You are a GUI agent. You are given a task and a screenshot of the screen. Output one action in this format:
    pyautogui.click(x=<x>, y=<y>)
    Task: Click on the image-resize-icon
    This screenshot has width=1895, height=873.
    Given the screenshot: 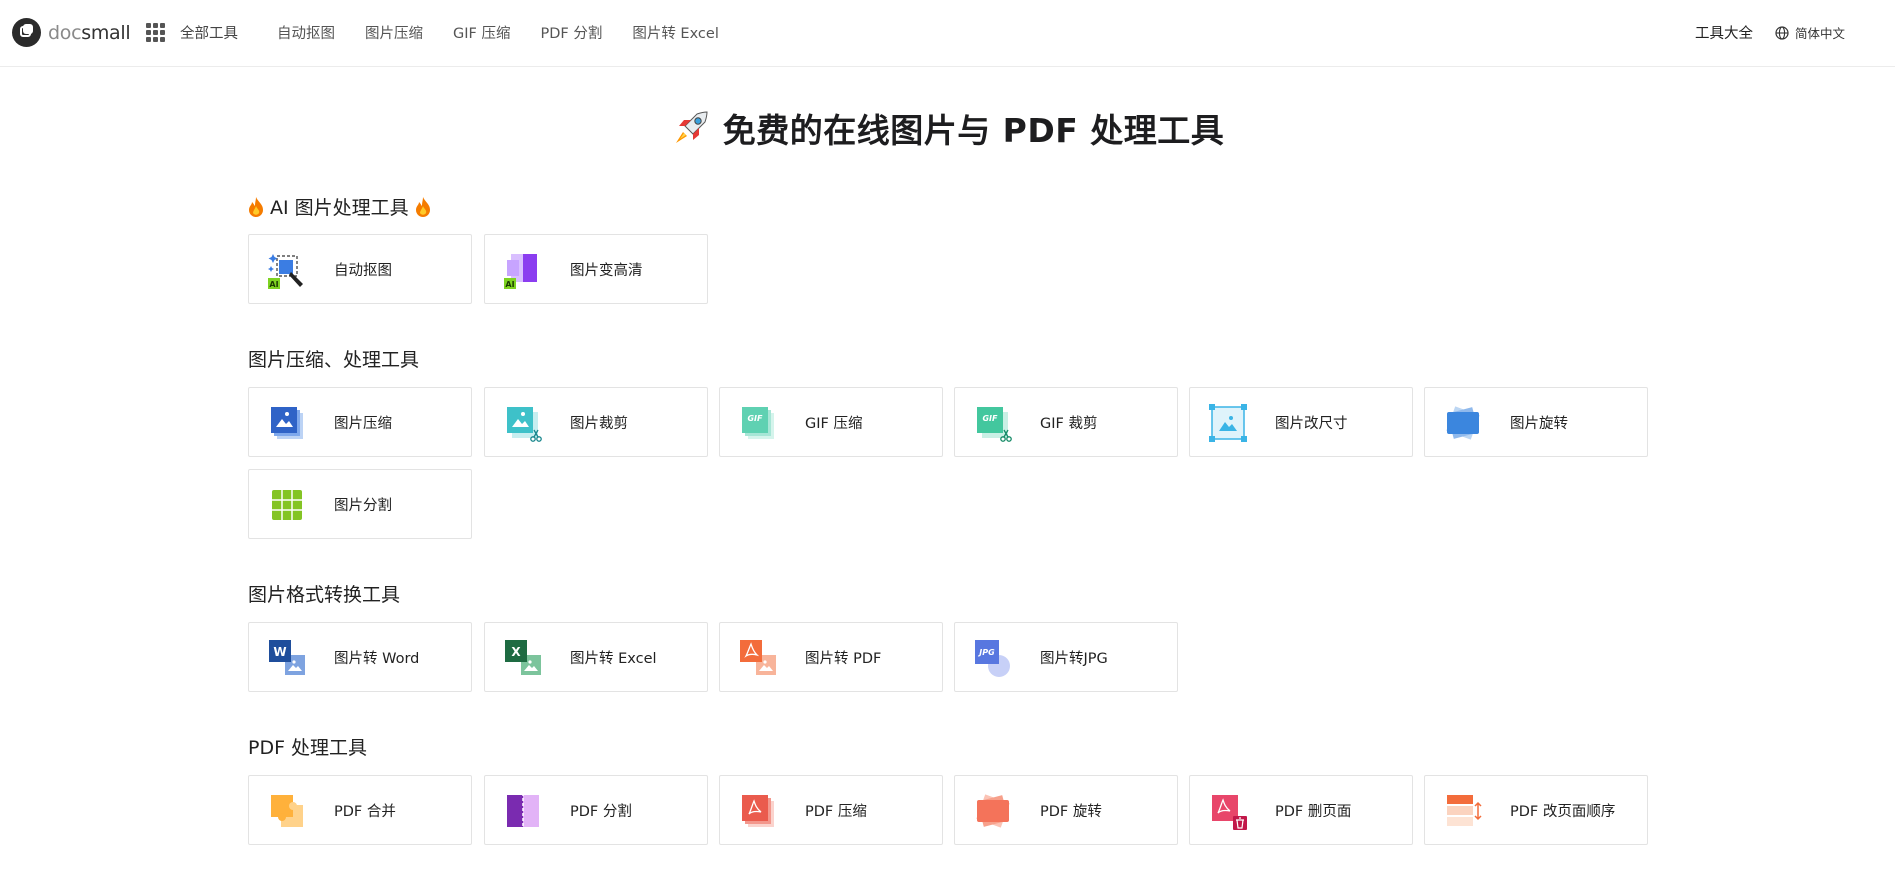 What is the action you would take?
    pyautogui.click(x=1228, y=423)
    